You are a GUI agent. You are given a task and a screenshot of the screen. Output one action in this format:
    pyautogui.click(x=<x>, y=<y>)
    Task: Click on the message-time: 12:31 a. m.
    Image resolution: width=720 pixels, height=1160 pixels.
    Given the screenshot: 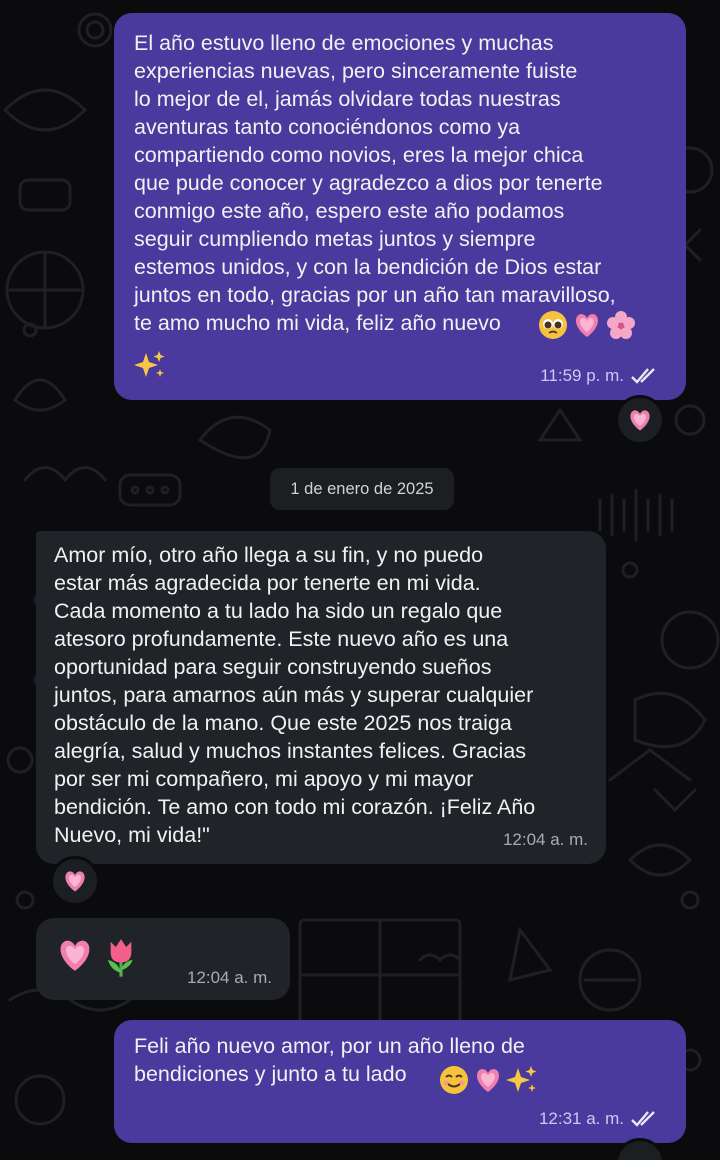 What is the action you would take?
    pyautogui.click(x=581, y=1118)
    